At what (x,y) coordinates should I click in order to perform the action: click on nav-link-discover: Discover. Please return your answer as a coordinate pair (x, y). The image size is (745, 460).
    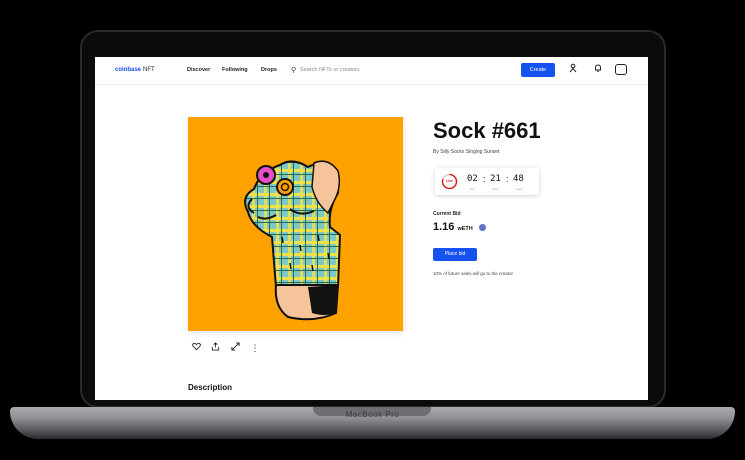
    Looking at the image, I should click on (198, 70).